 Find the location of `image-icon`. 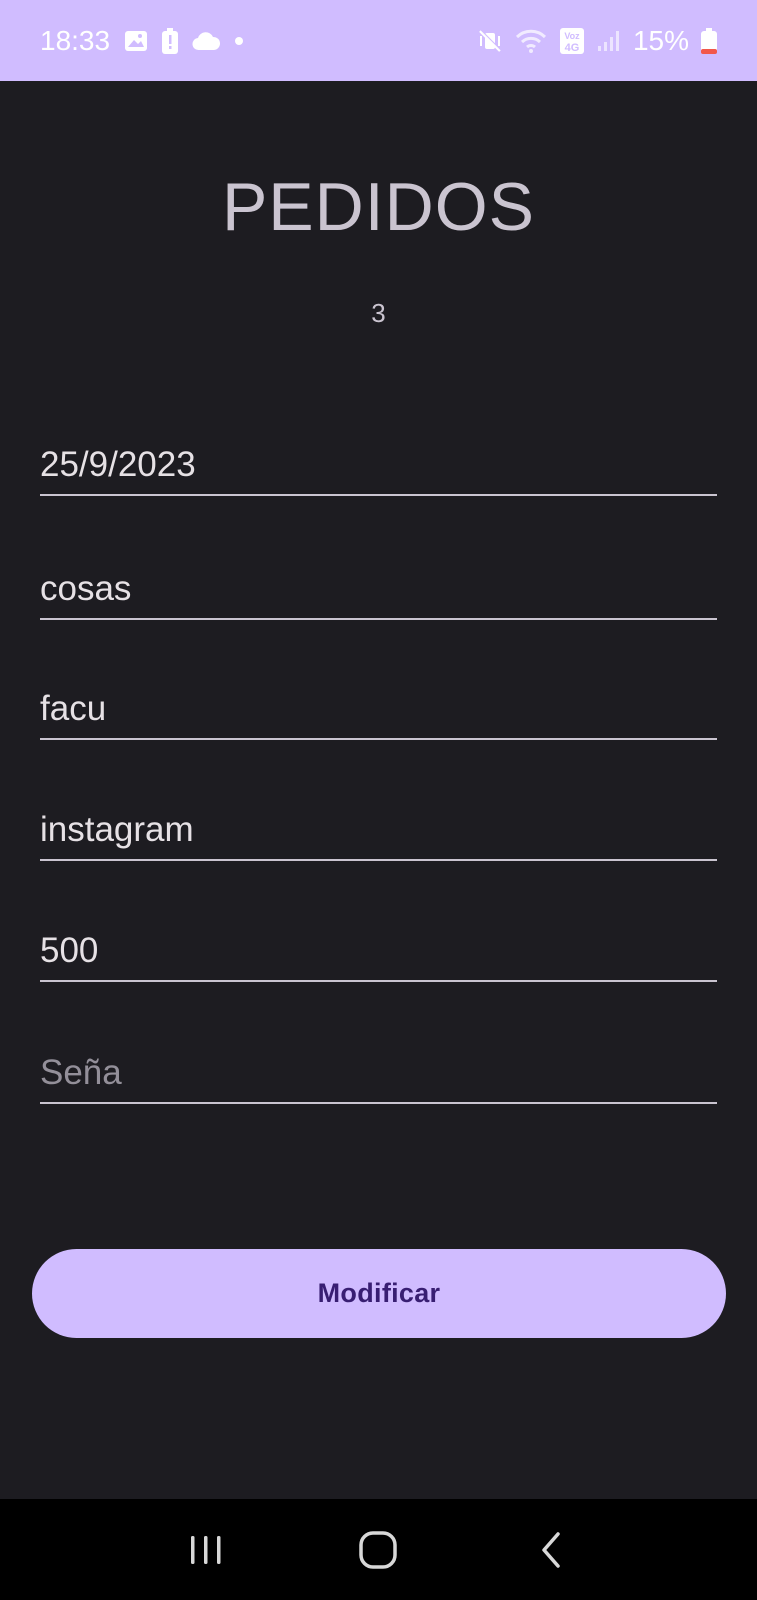

image-icon is located at coordinates (136, 41).